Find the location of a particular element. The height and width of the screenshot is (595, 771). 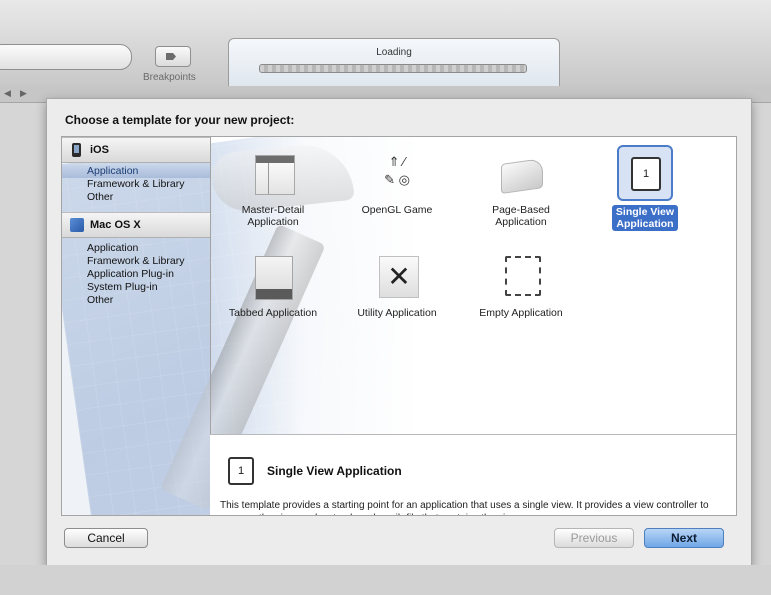

sidebar-item-mac-other: Other is located at coordinates (136, 300).